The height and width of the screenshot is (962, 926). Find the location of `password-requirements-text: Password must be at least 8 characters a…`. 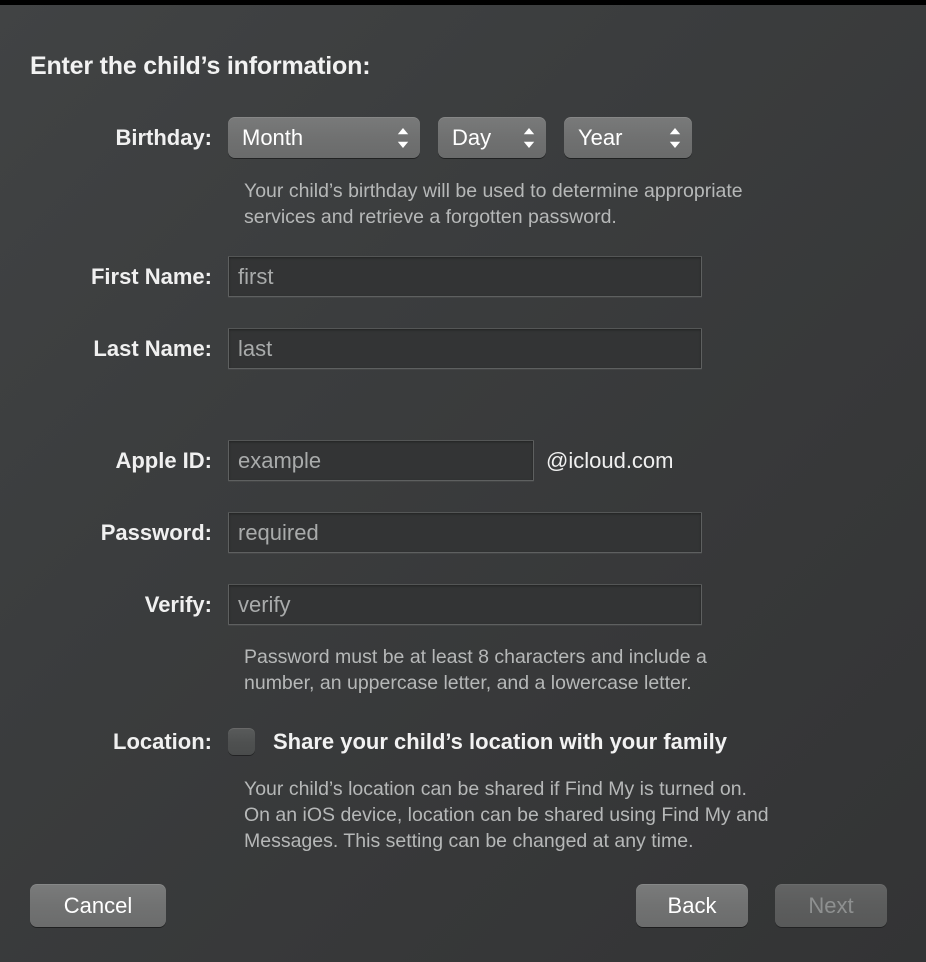

password-requirements-text: Password must be at least 8 characters a… is located at coordinates (574, 670).